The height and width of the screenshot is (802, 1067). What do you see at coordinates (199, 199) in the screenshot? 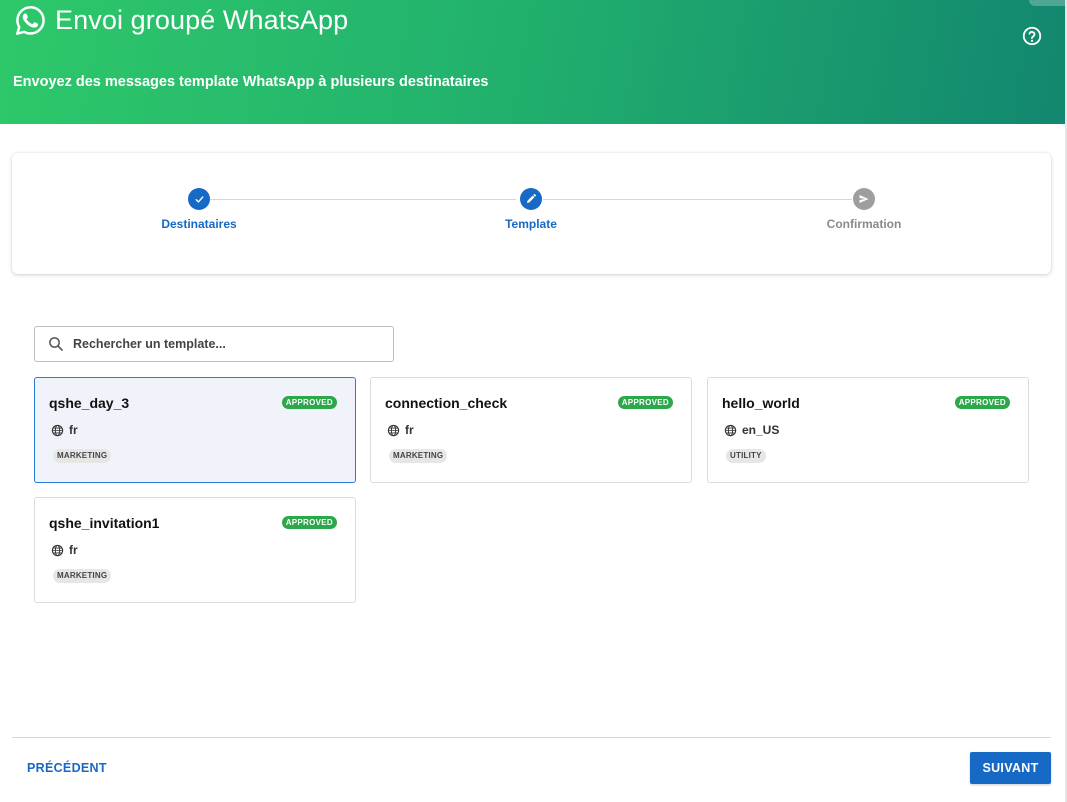
I see `check-icon` at bounding box center [199, 199].